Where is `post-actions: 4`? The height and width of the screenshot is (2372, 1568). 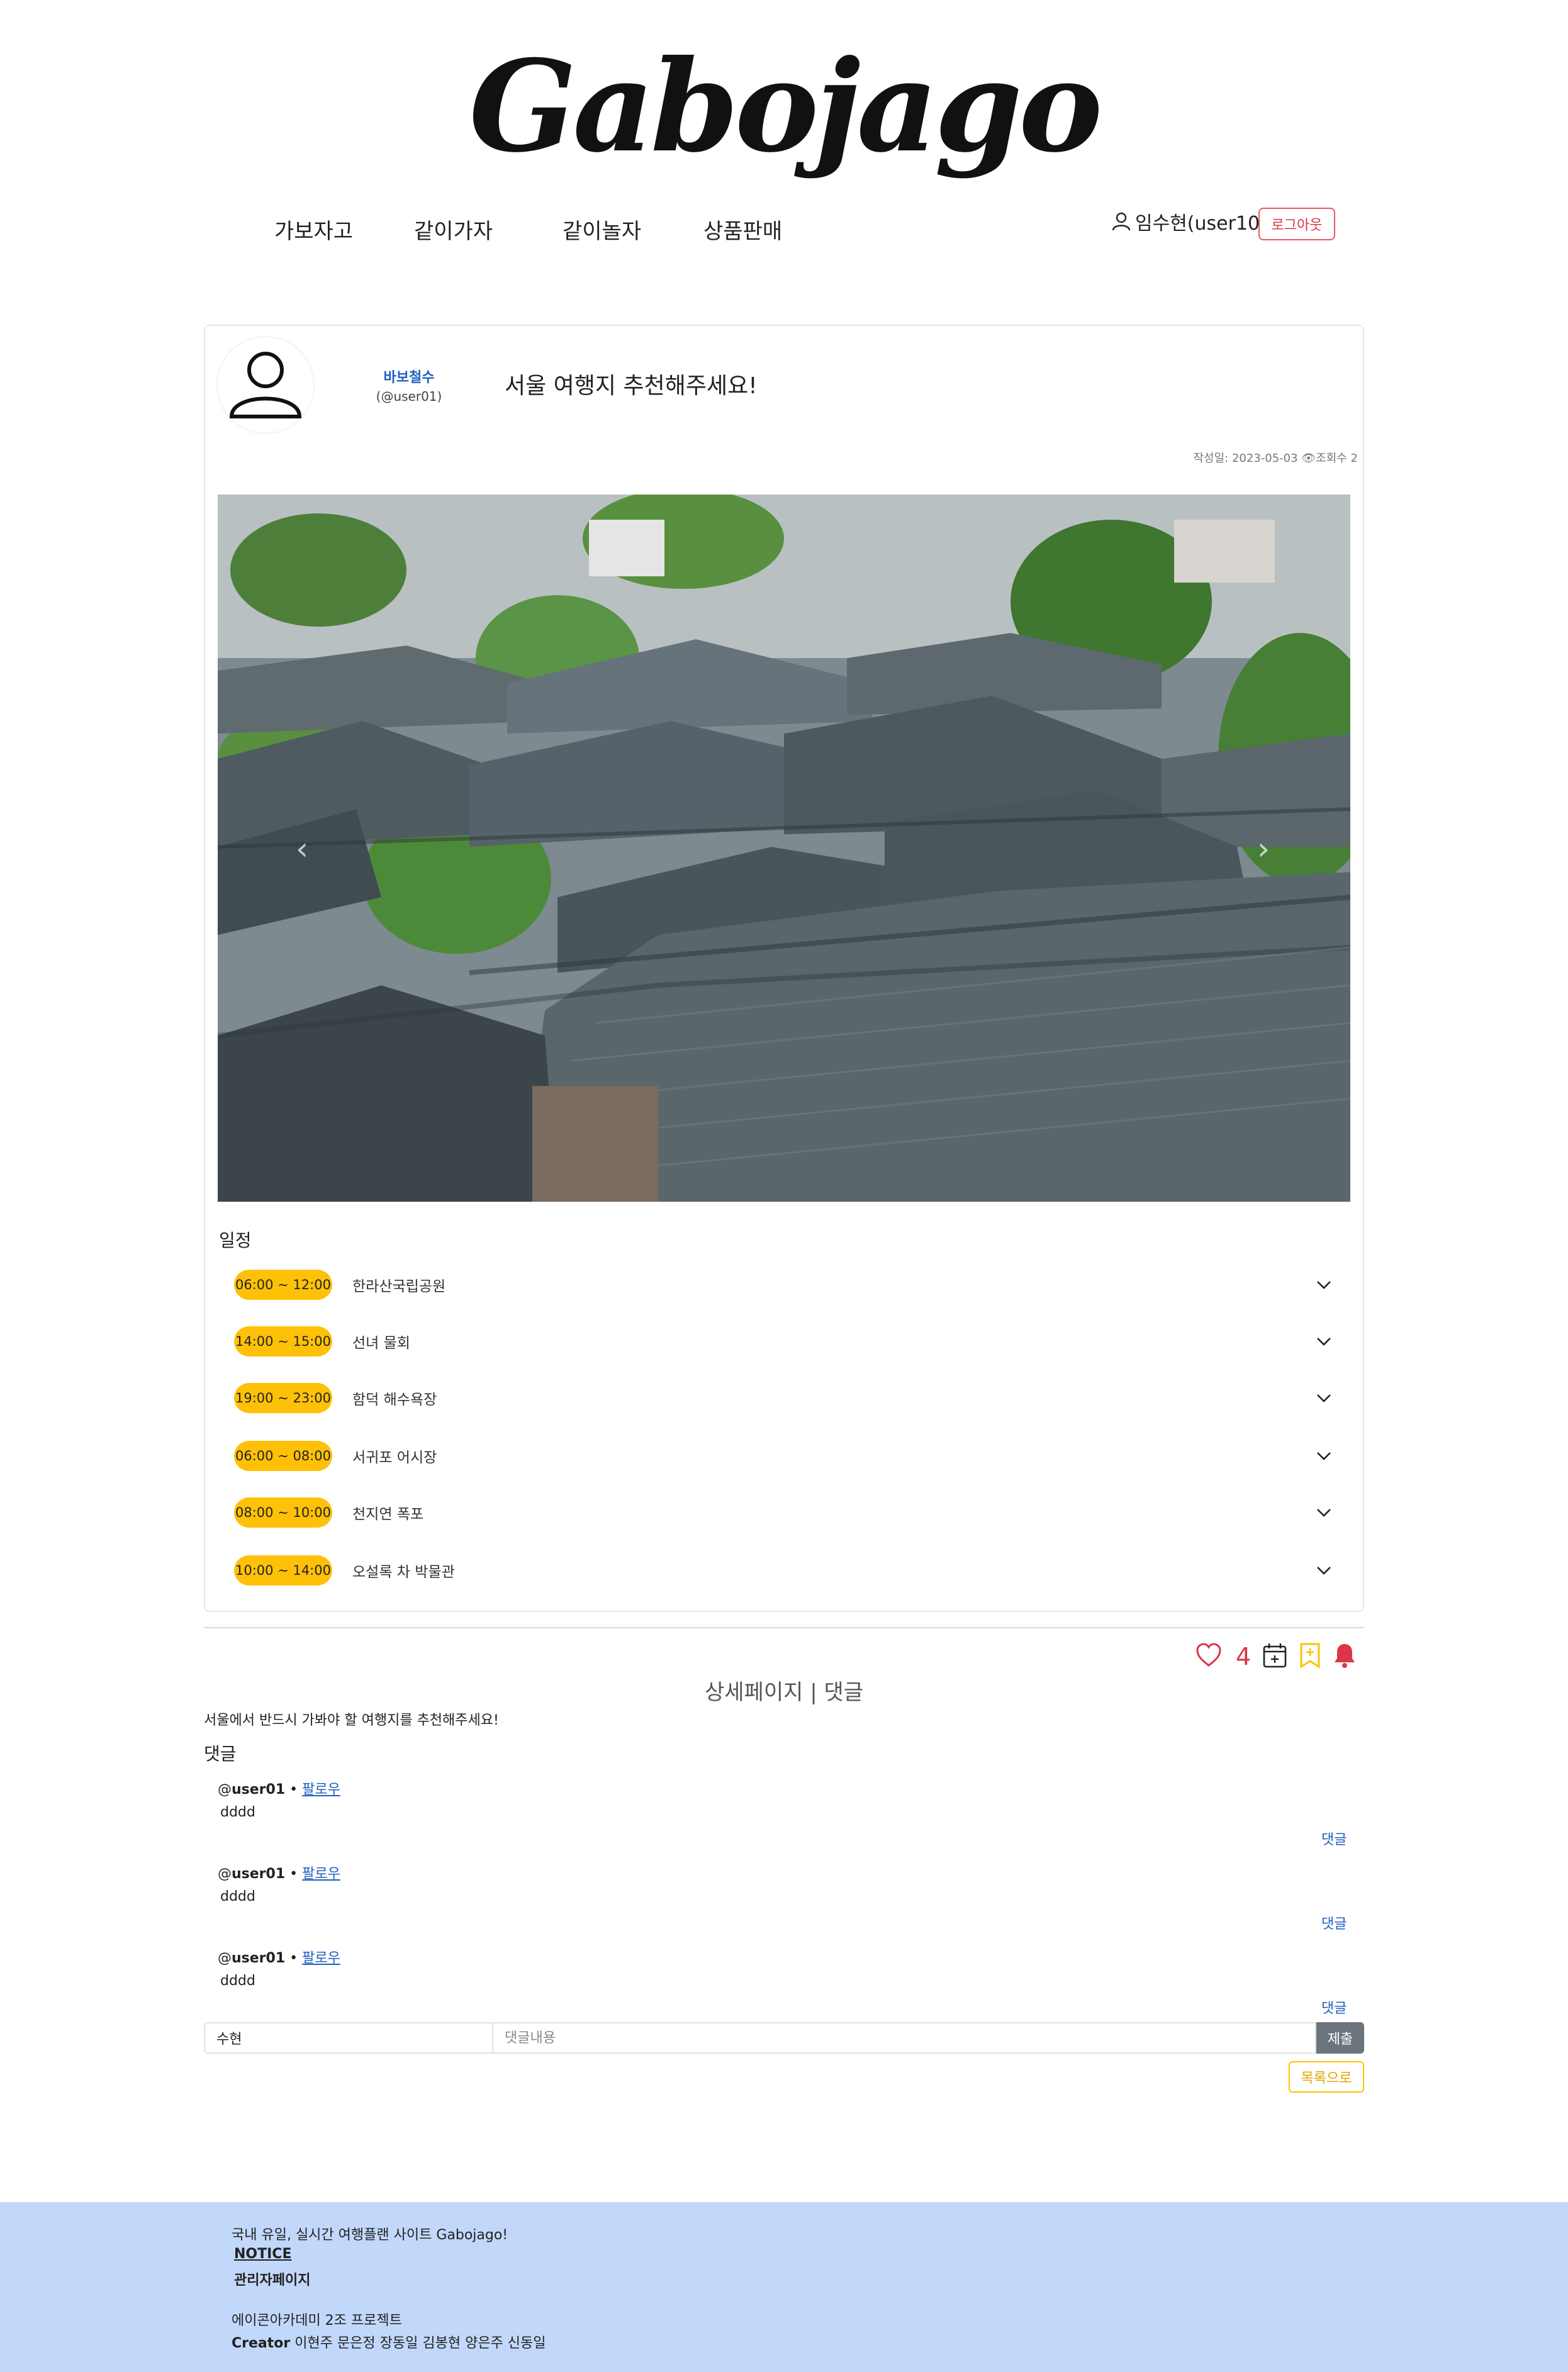 post-actions: 4 is located at coordinates (1276, 1656).